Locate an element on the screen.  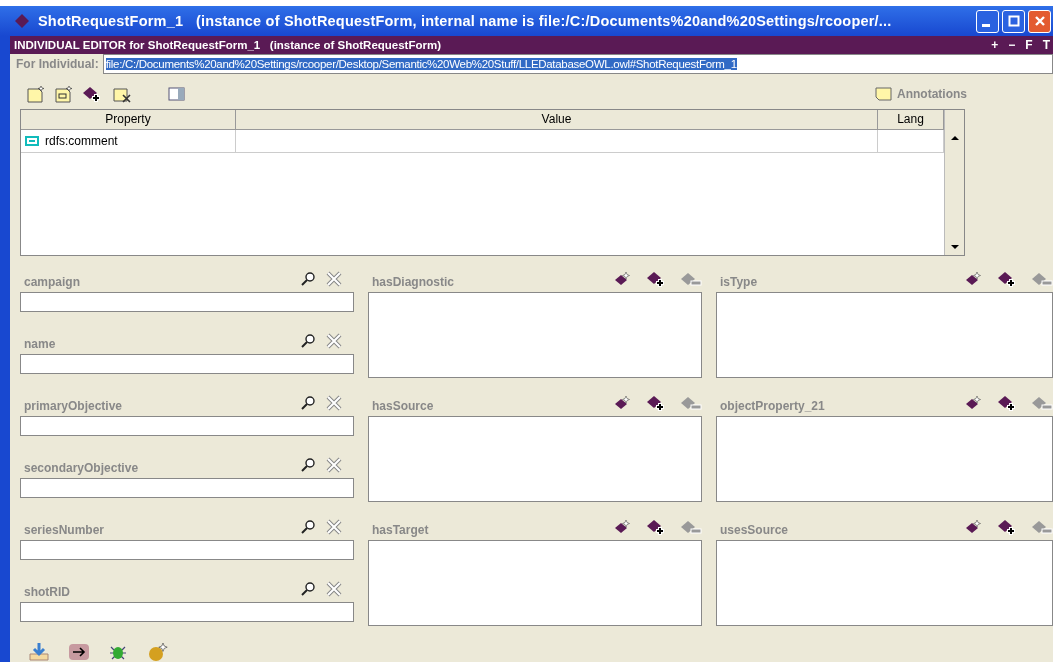
individual-field: file:/C:/Documents%20and%20Settings/rcooper/Desktop/Semantic%20Web%20Stuff/LLEDatabaseOWL.owl#ShotRequestForm_1 is located at coordinates (577, 64).